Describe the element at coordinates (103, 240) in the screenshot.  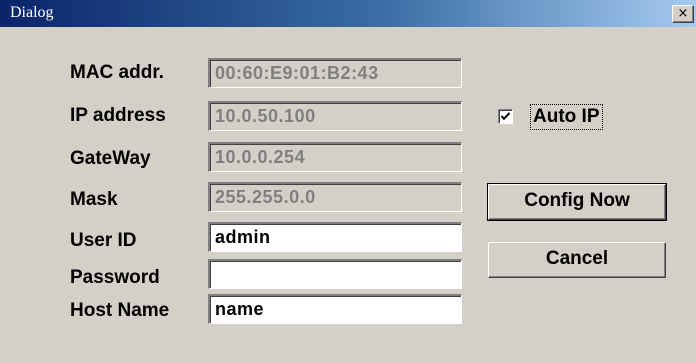
I see `user-id-label: User ID` at that location.